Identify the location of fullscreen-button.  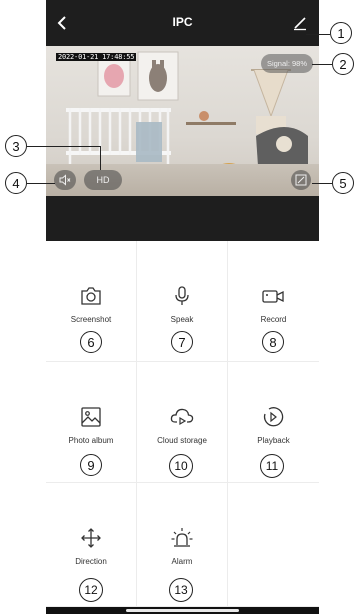
(301, 180).